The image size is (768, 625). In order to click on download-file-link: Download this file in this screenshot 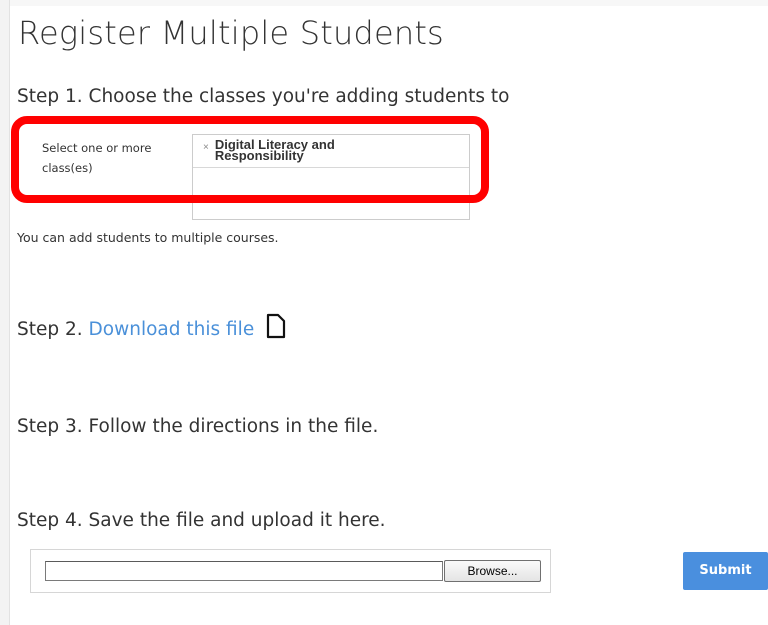, I will do `click(172, 329)`.